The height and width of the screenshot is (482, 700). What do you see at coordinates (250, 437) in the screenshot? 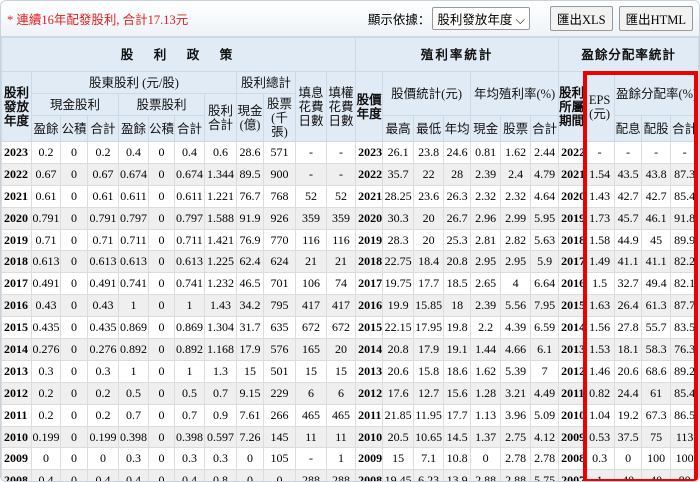
I see `table-cell: 7.26` at bounding box center [250, 437].